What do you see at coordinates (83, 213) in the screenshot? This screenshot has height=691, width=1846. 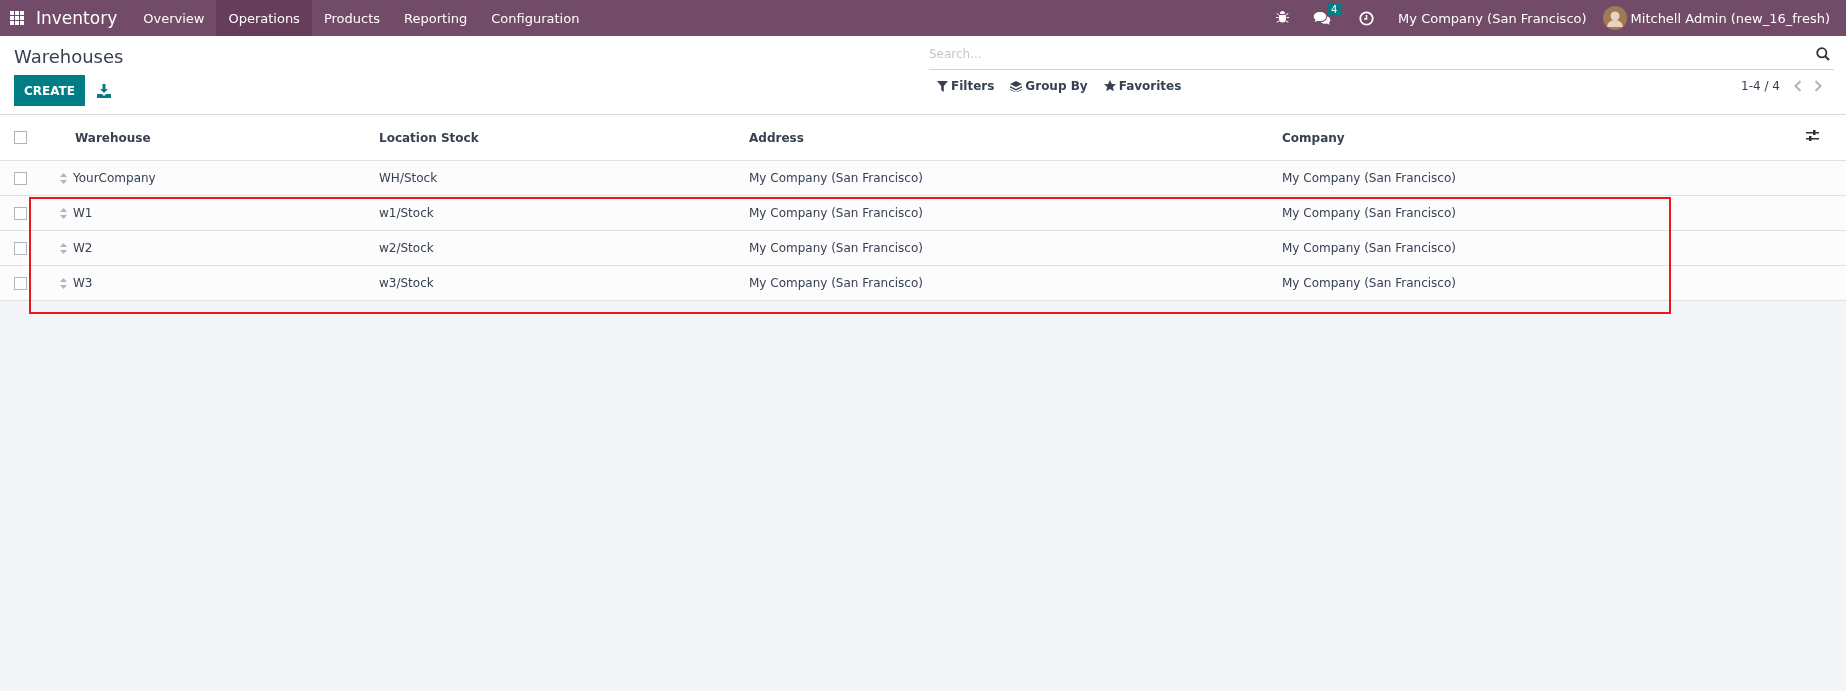 I see `table-cell: W1` at bounding box center [83, 213].